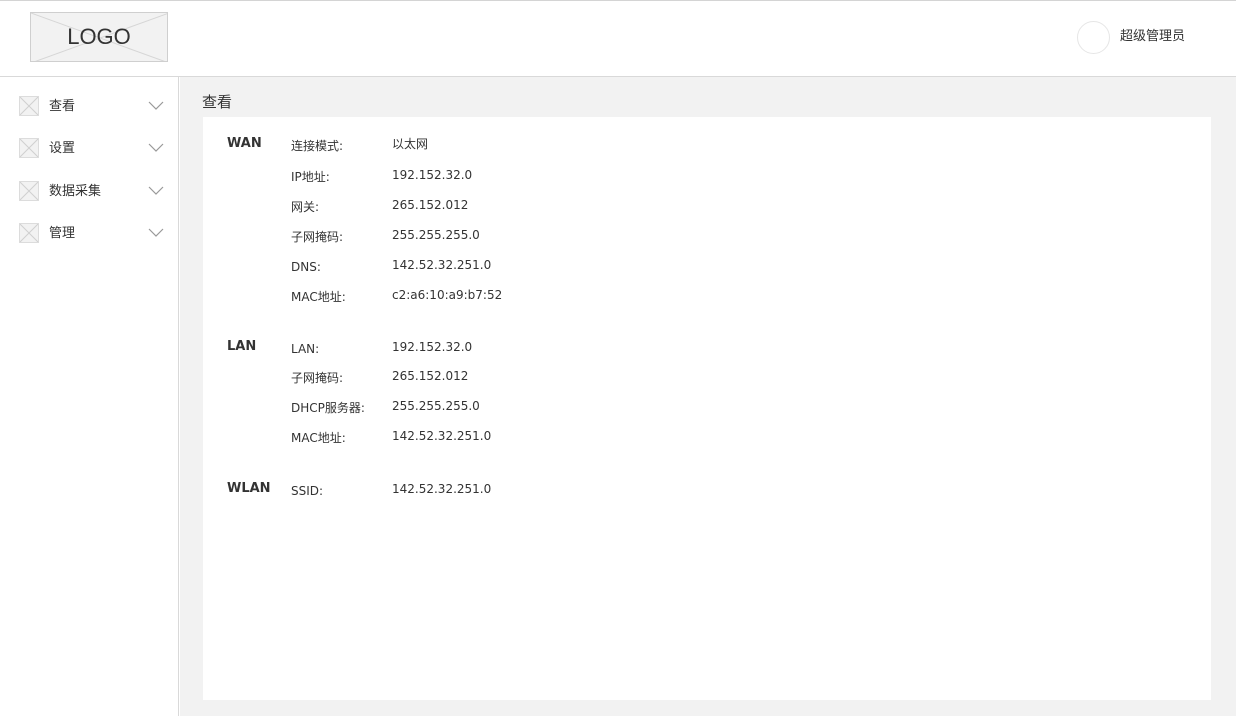  Describe the element at coordinates (89, 241) in the screenshot. I see `sidebar-item-management: 管理` at that location.